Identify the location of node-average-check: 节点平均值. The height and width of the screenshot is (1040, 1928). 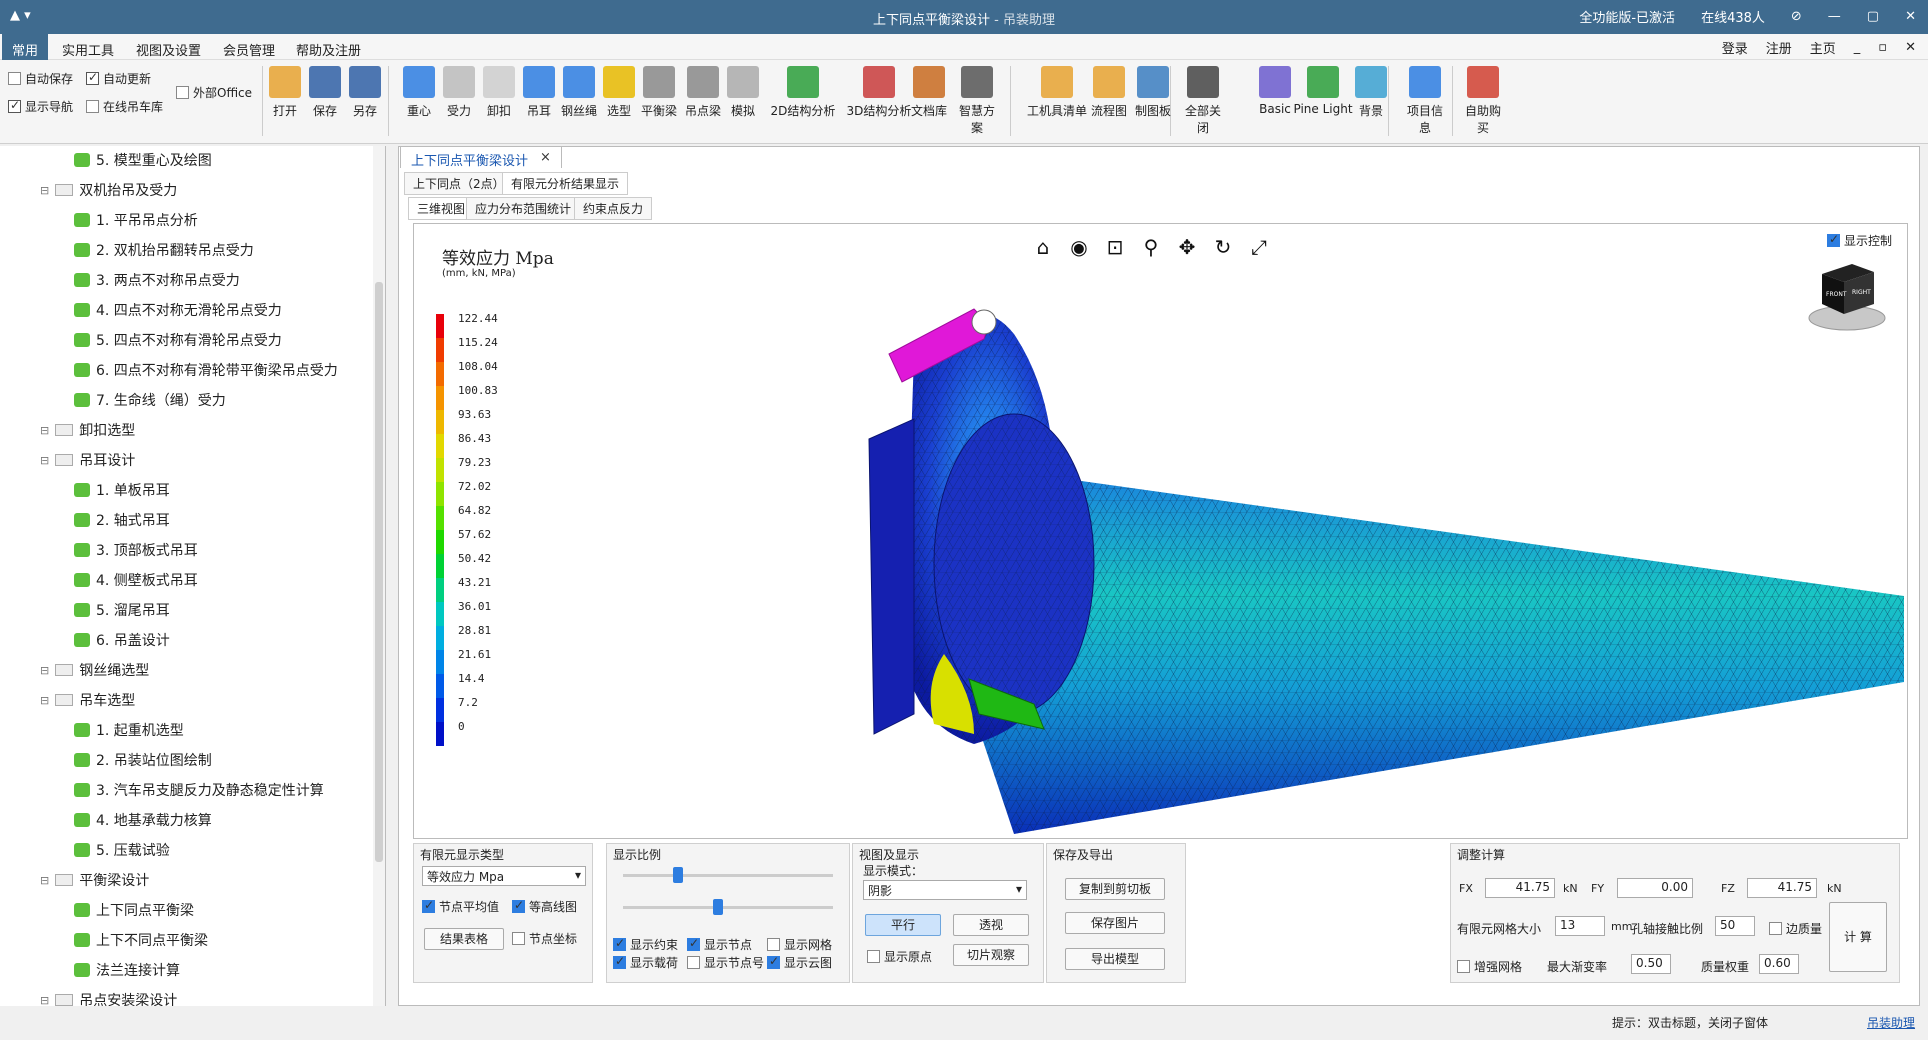
(460, 906).